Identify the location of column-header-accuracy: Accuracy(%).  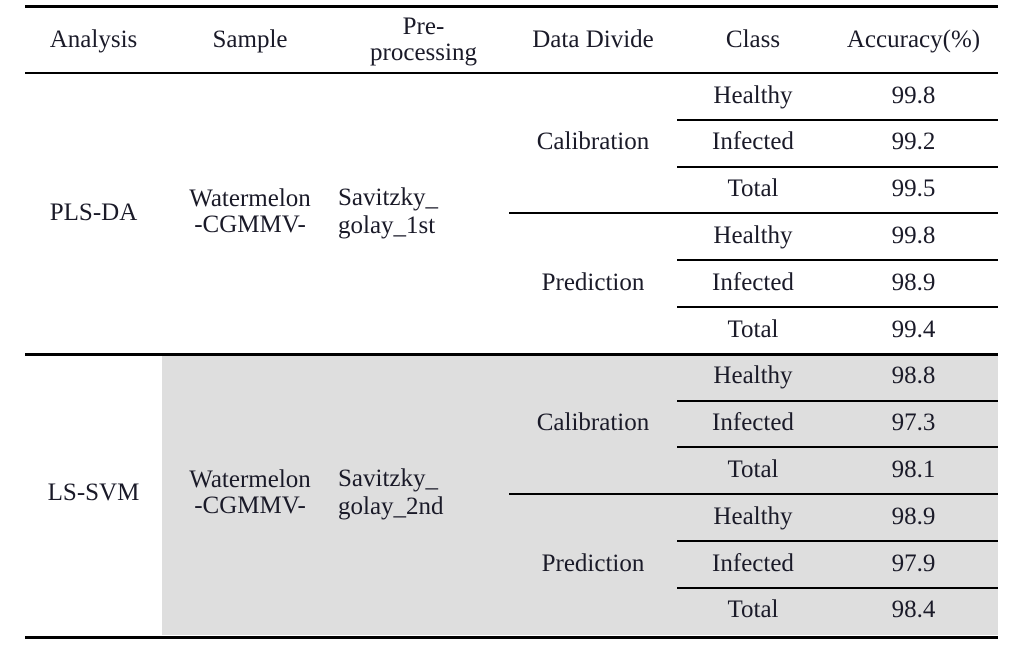
(913, 40).